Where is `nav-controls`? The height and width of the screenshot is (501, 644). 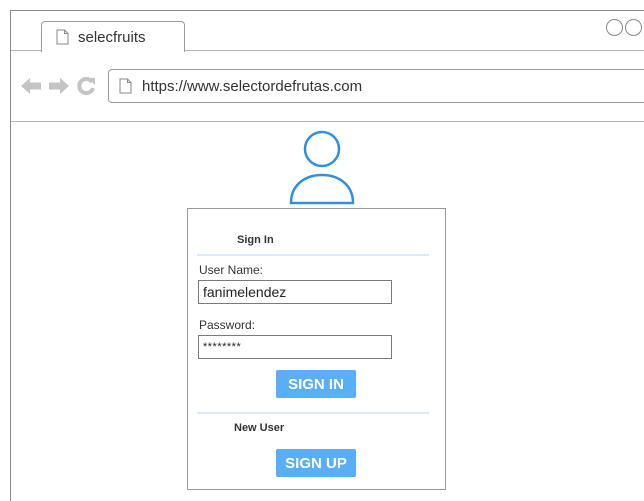
nav-controls is located at coordinates (58, 86).